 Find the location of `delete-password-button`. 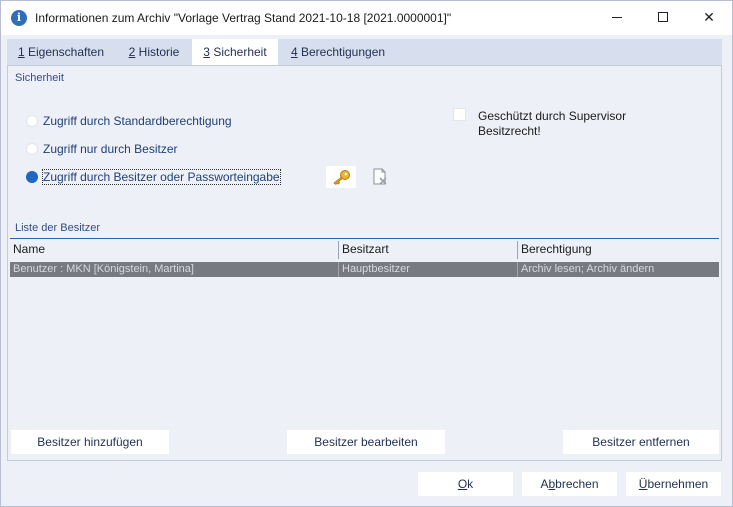

delete-password-button is located at coordinates (380, 177).